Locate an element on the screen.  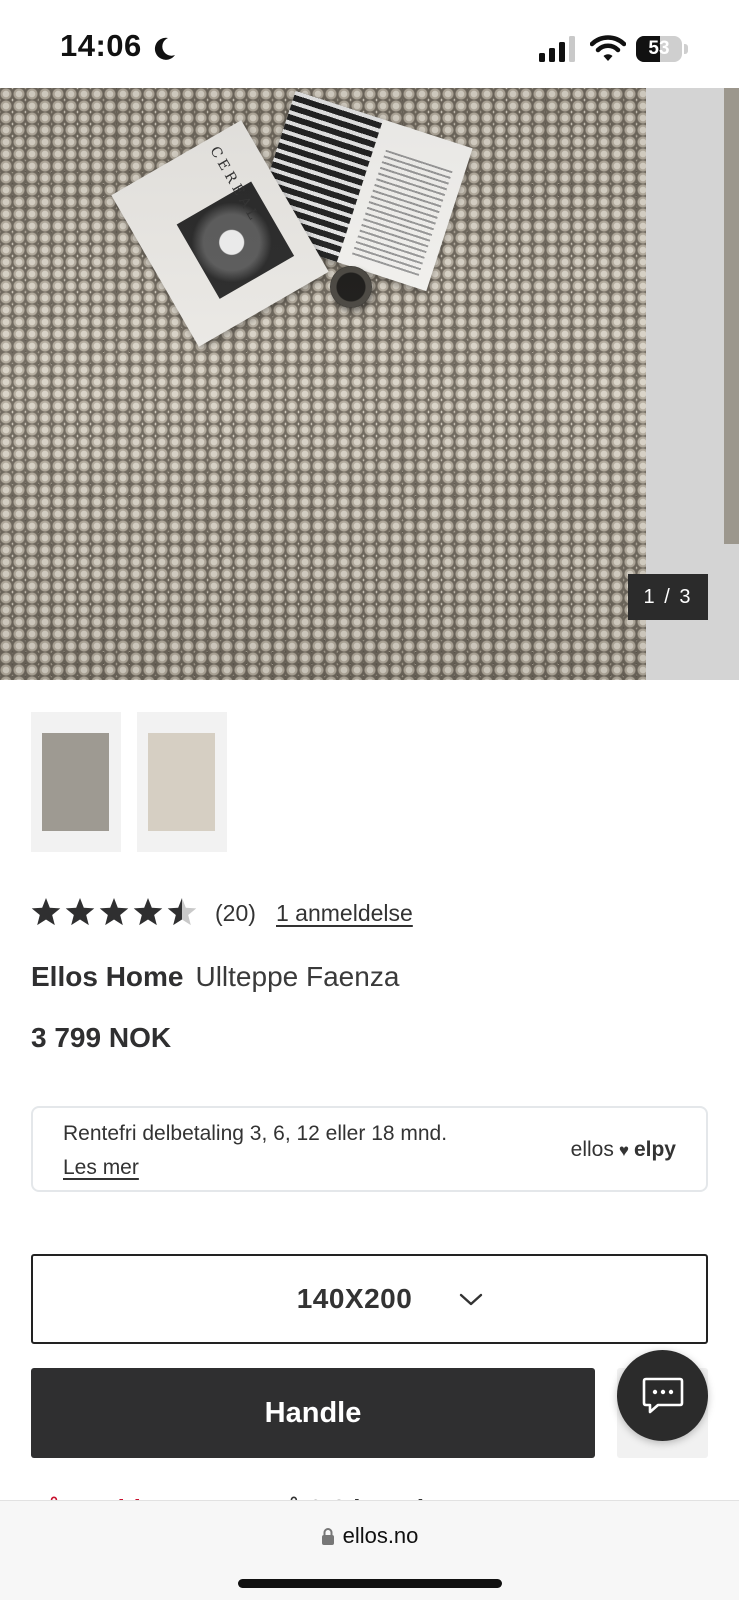
product-name: Ullteppe Faenza is located at coordinates (297, 976).